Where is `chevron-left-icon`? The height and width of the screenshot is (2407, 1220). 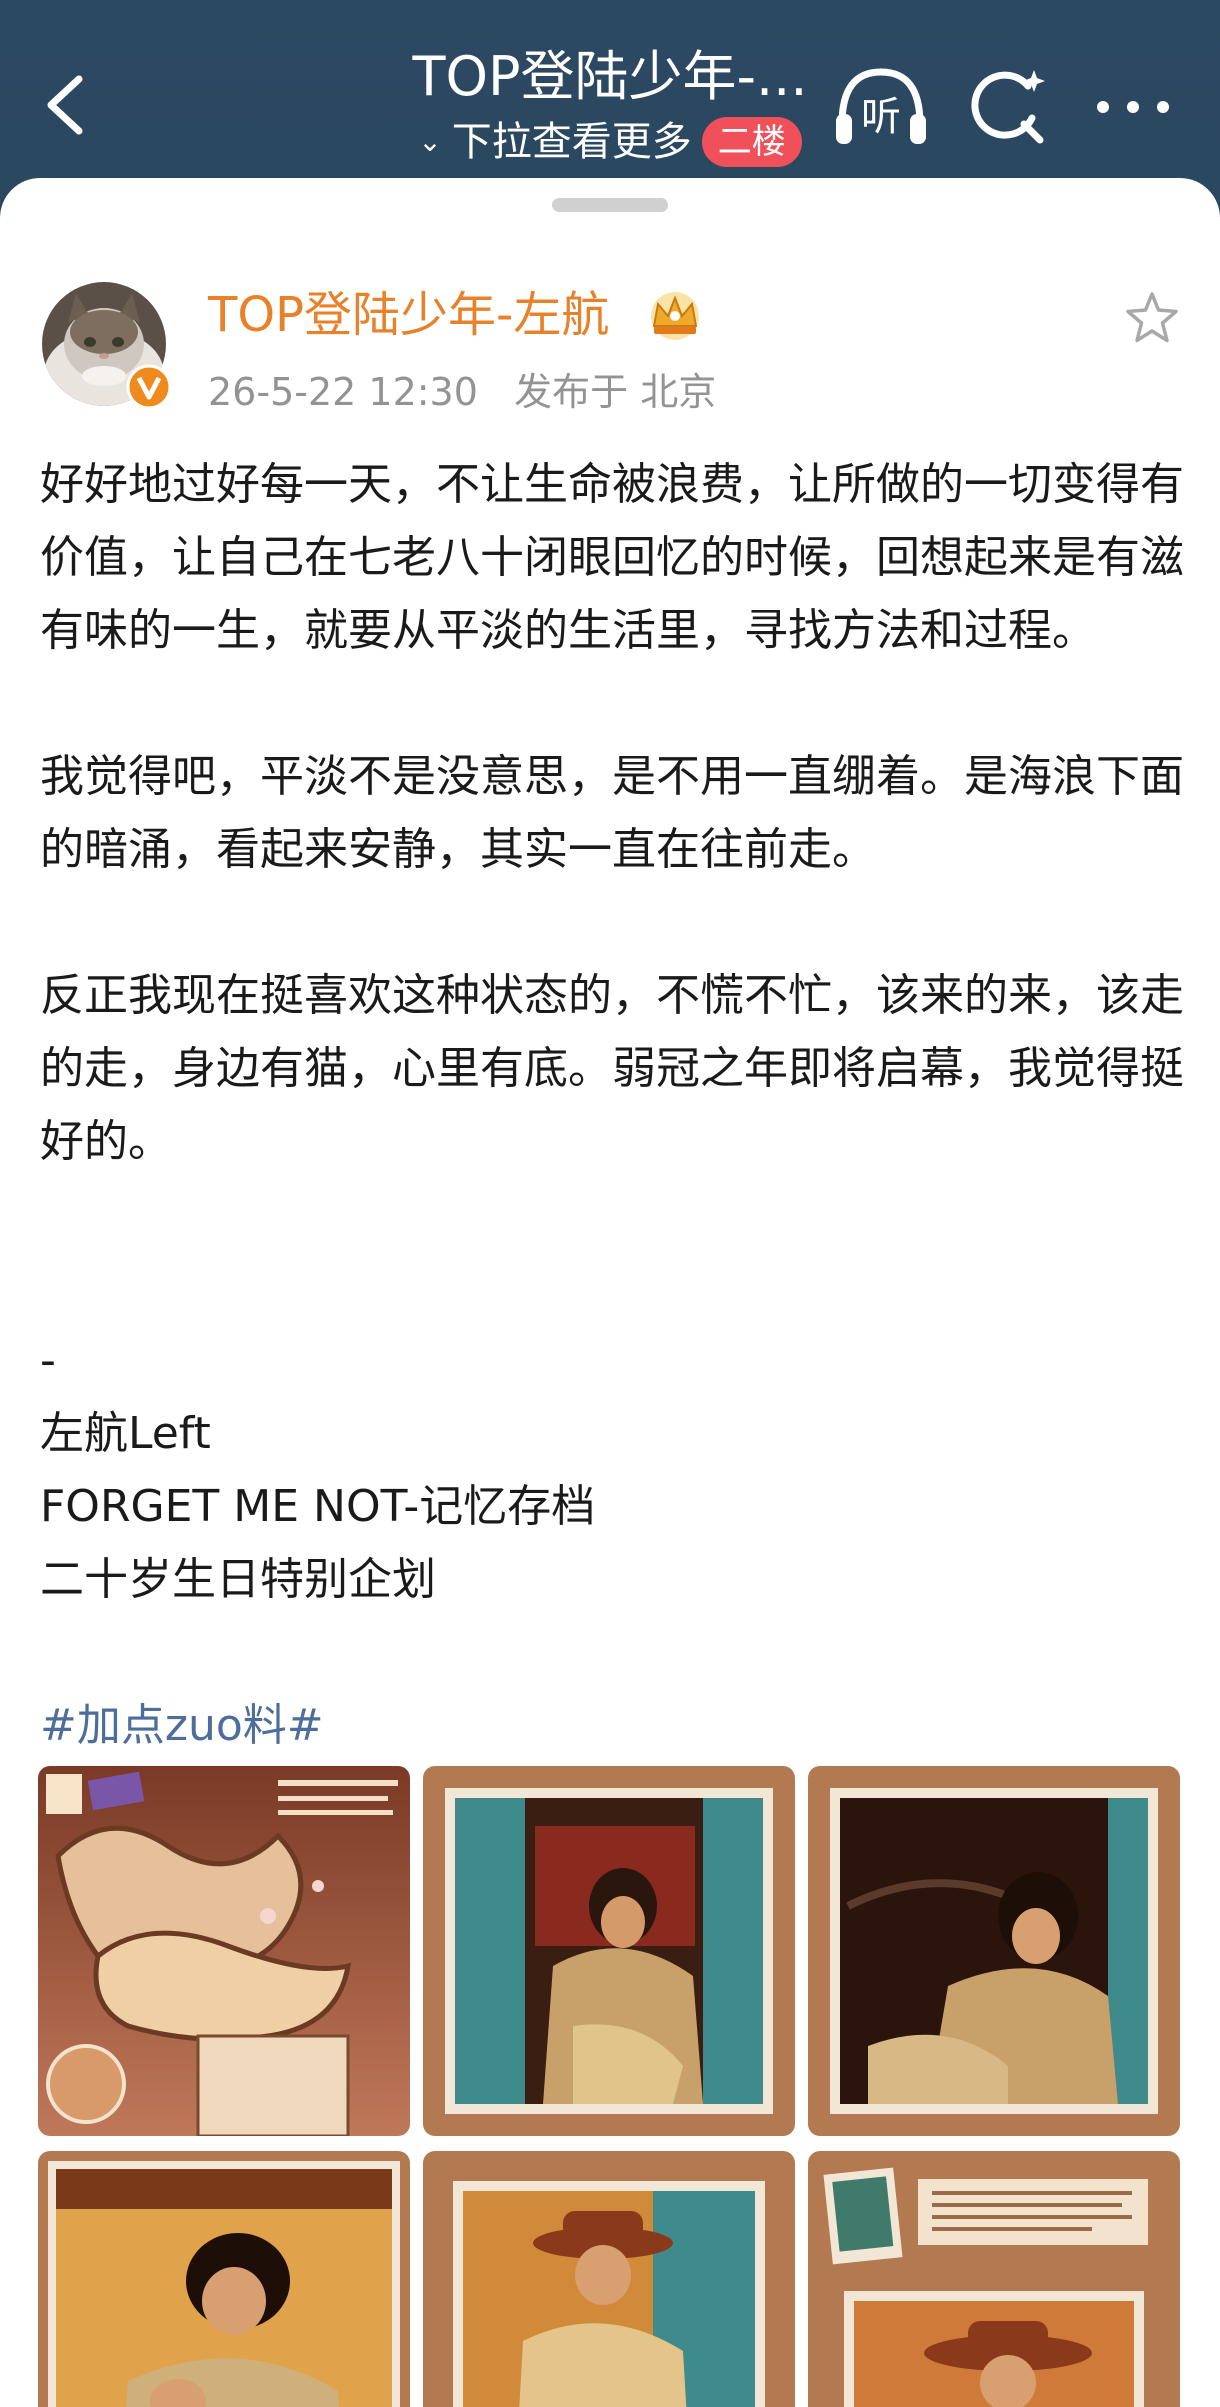 chevron-left-icon is located at coordinates (65, 105).